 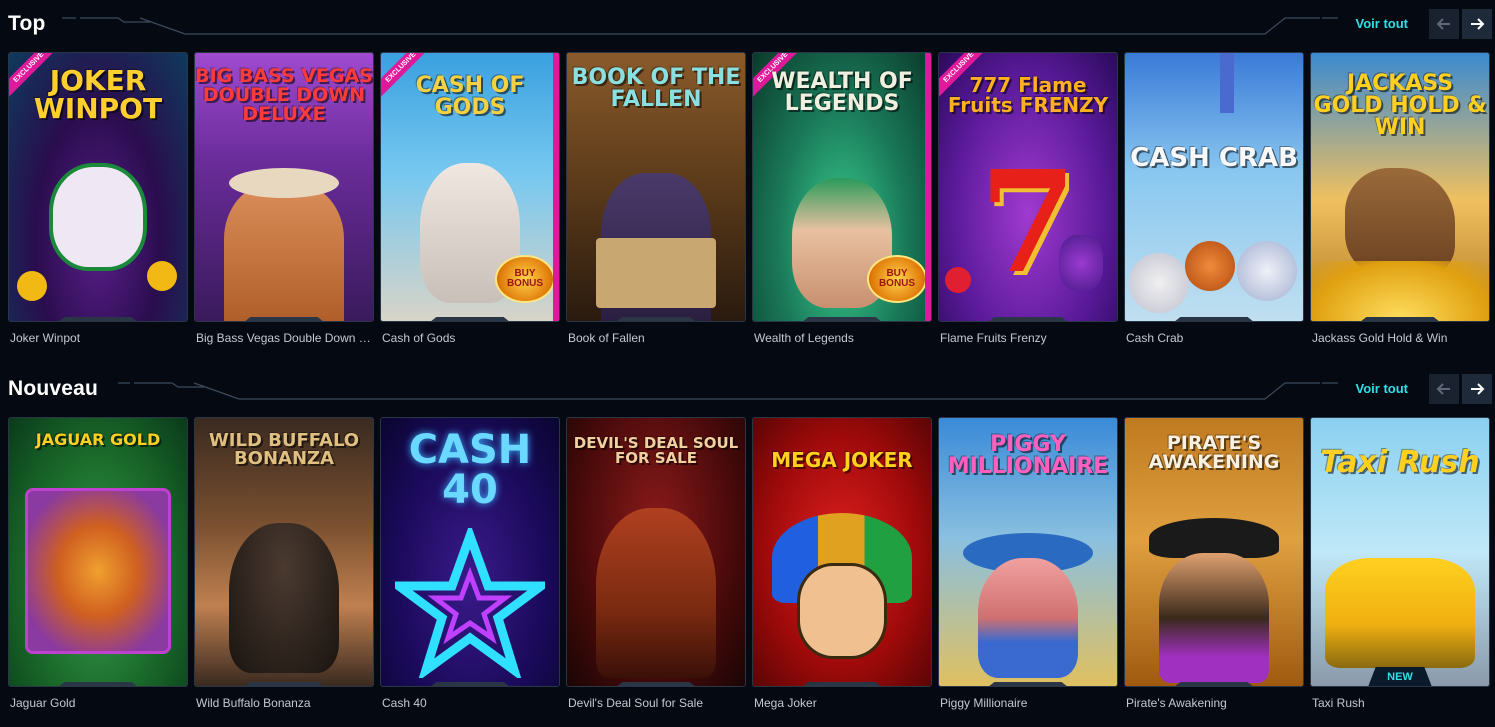 What do you see at coordinates (1400, 613) in the screenshot?
I see `taxi-figure` at bounding box center [1400, 613].